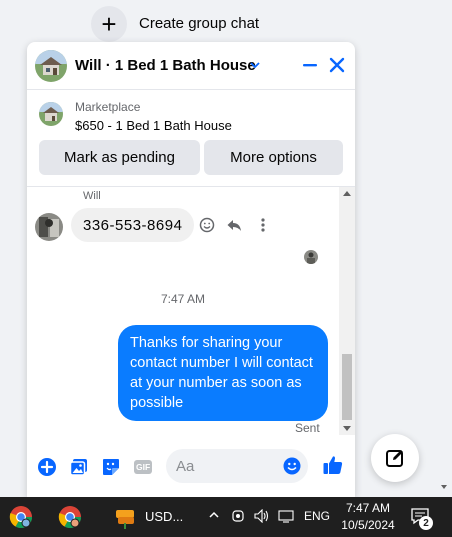 The width and height of the screenshot is (452, 537). Describe the element at coordinates (108, 107) in the screenshot. I see `marketplace-label: Marketplace` at that location.